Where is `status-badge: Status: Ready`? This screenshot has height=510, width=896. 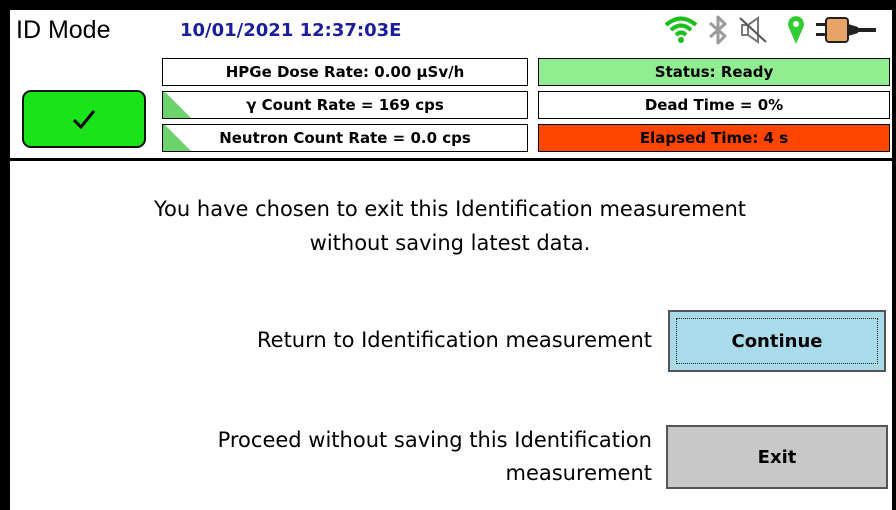 status-badge: Status: Ready is located at coordinates (714, 72).